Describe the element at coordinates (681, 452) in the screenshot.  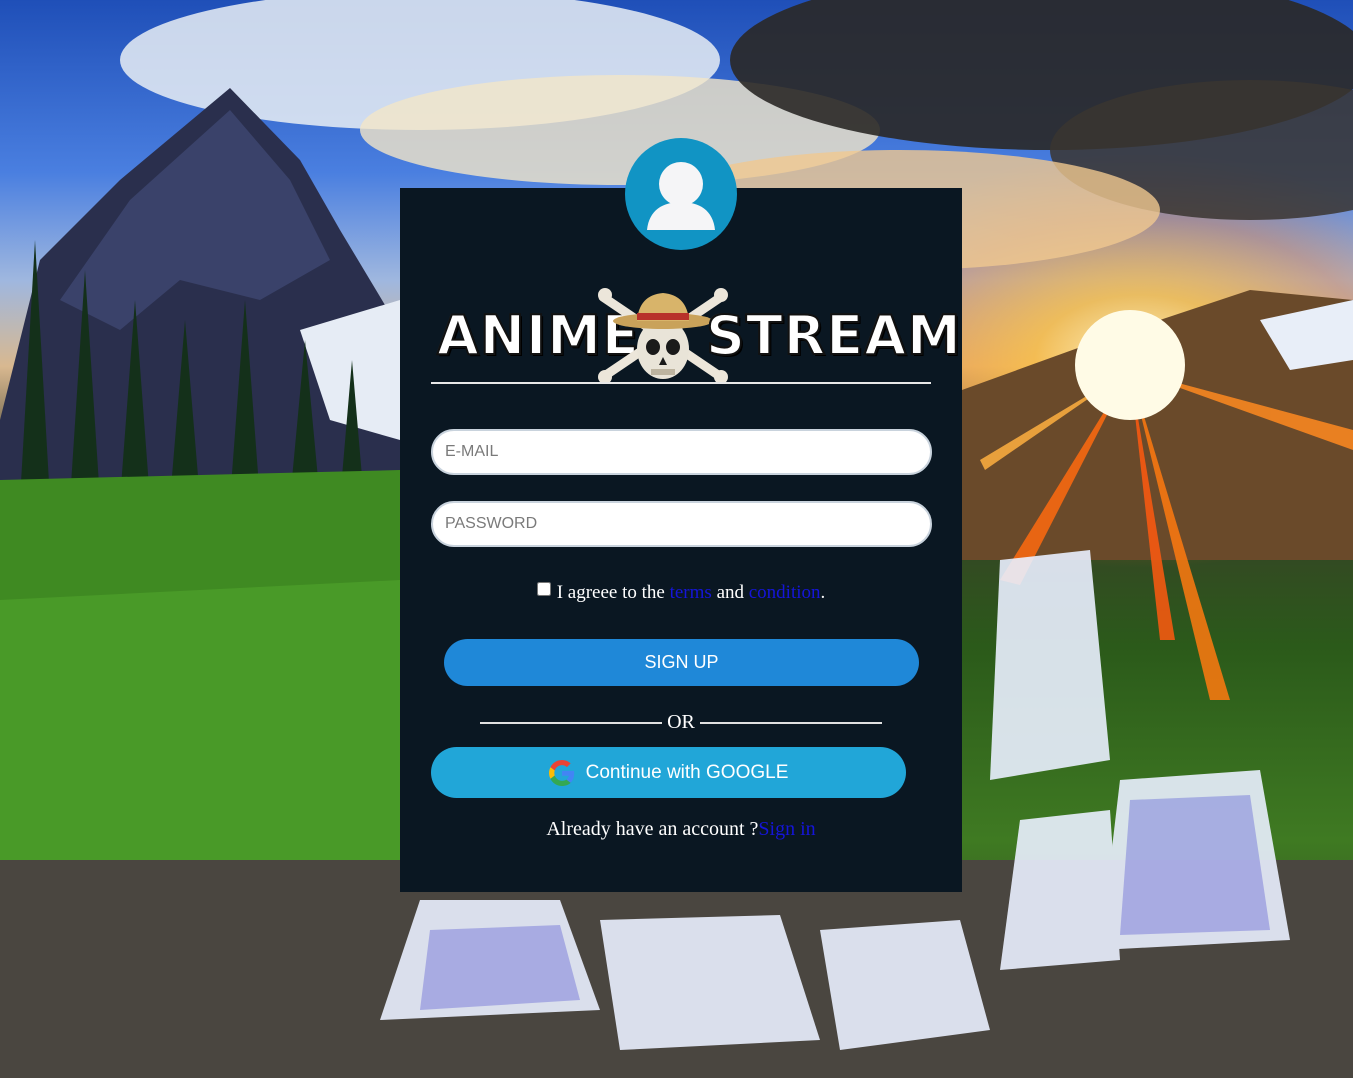
I see `email-input` at that location.